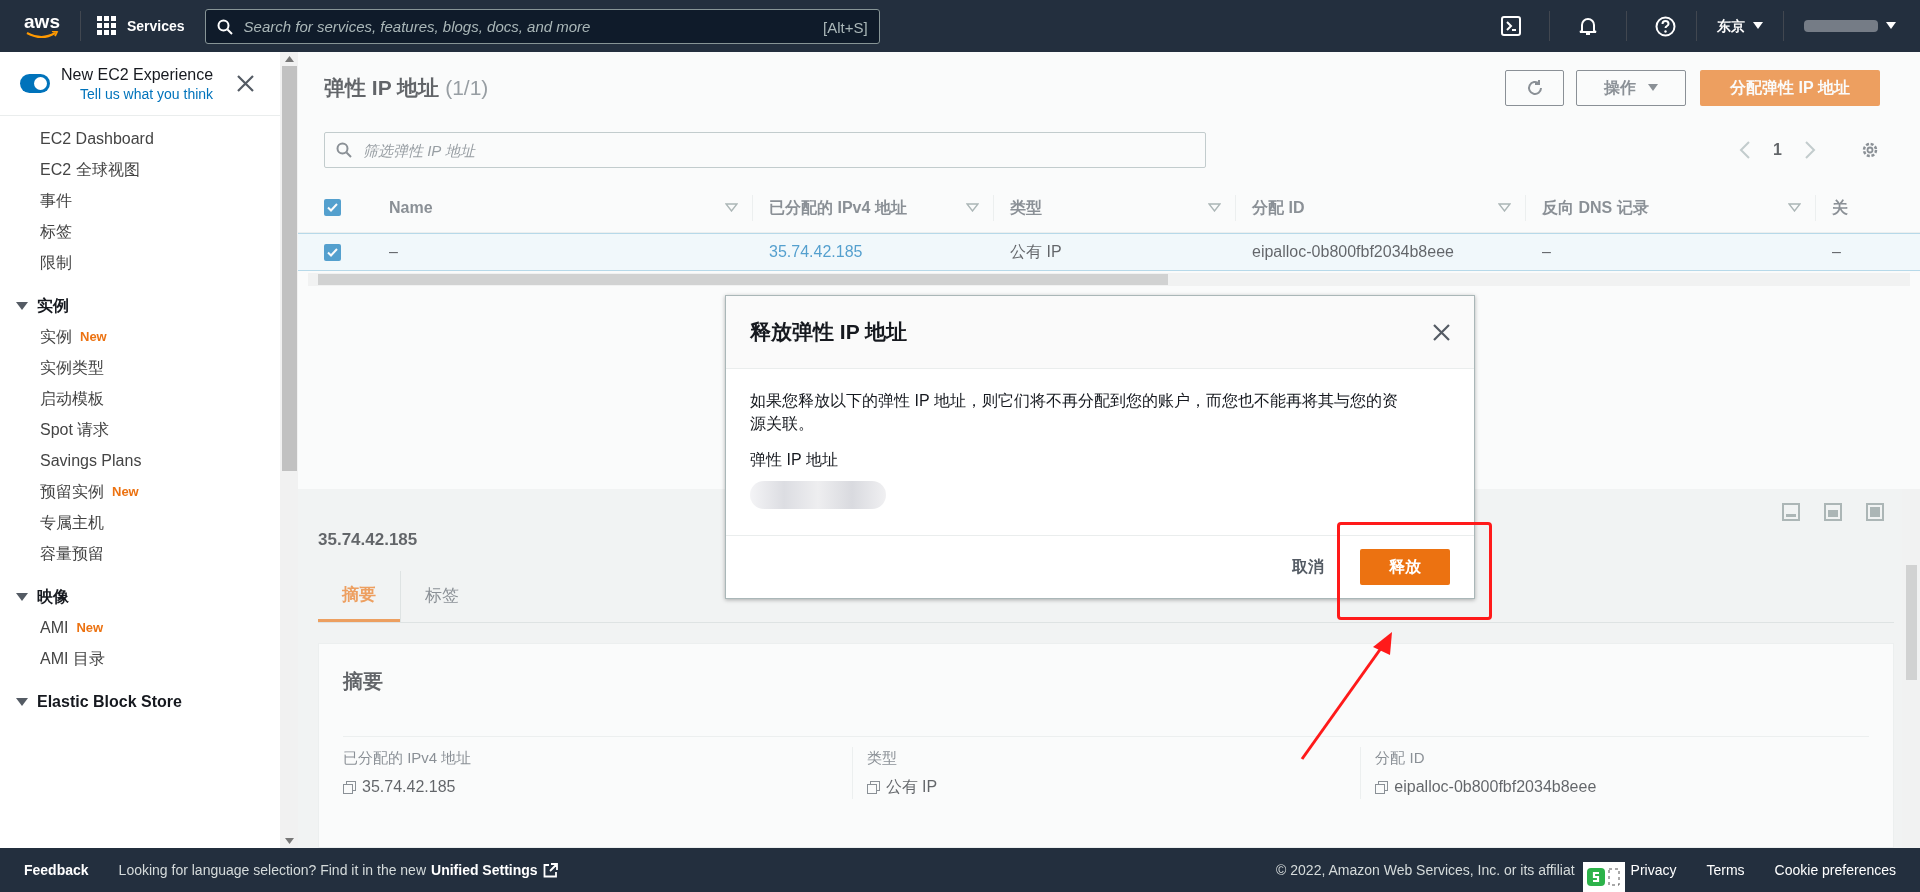  What do you see at coordinates (1308, 567) in the screenshot?
I see `cancel-button: 取消` at bounding box center [1308, 567].